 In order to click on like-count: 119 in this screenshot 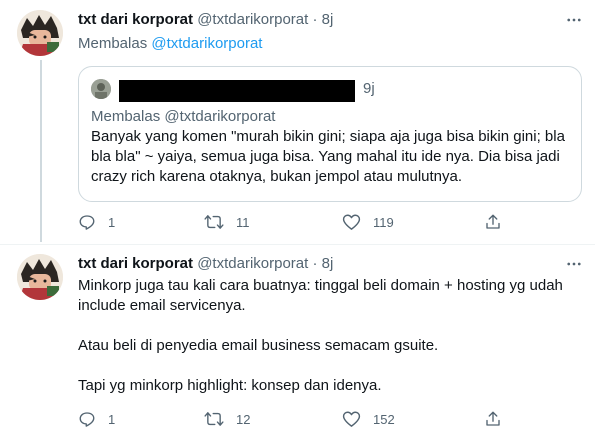, I will do `click(383, 222)`.